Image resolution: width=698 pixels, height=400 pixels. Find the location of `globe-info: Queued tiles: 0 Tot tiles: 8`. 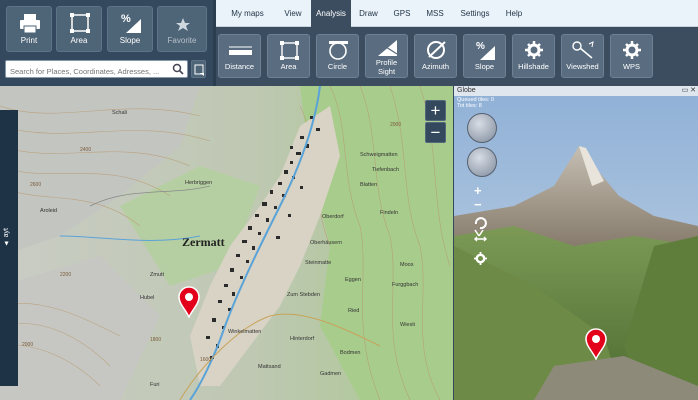

globe-info: Queued tiles: 0 Tot tiles: 8 is located at coordinates (475, 103).